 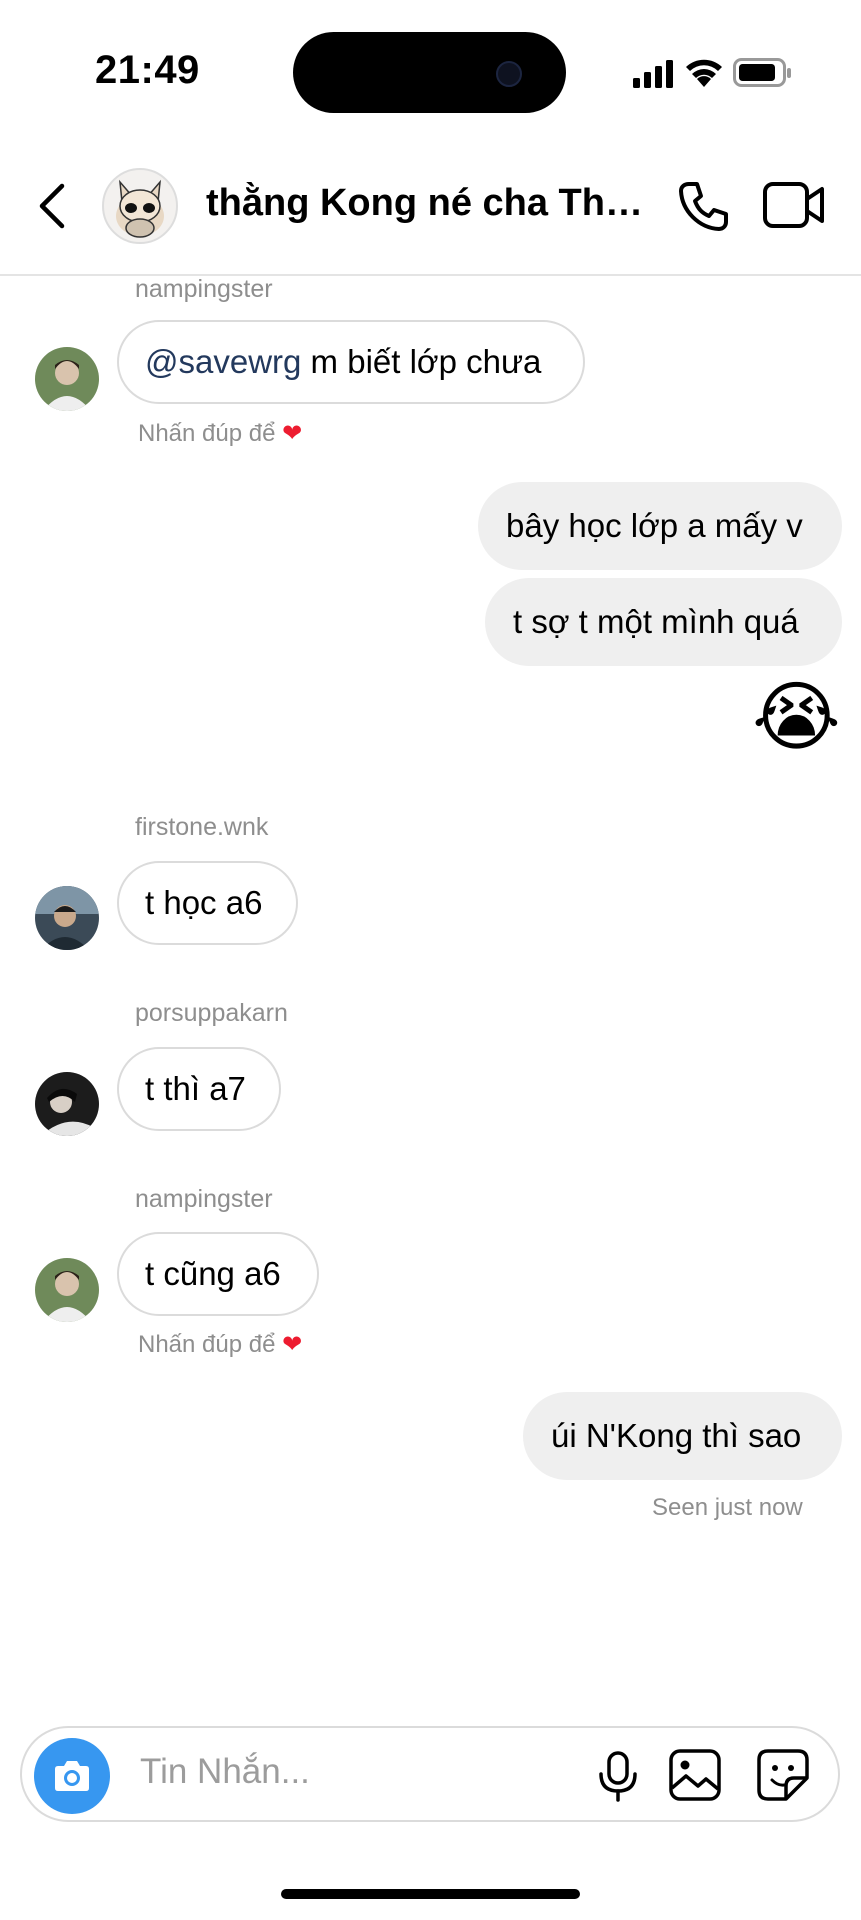 What do you see at coordinates (429, 72) in the screenshot?
I see `dynamic-island` at bounding box center [429, 72].